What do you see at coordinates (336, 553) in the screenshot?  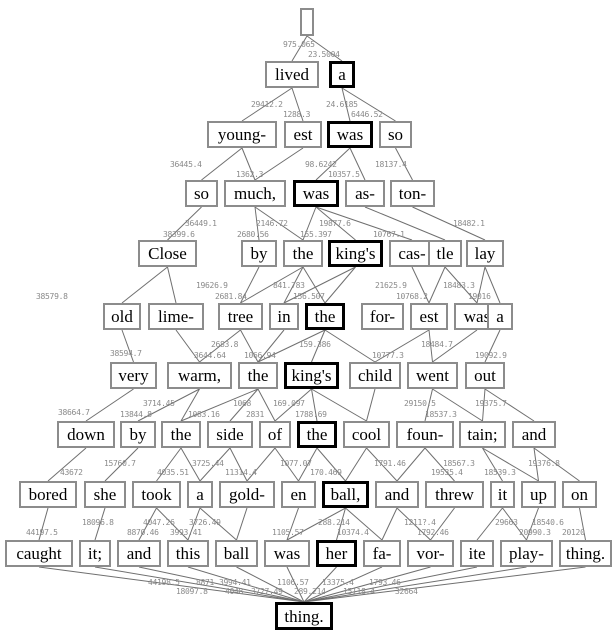 I see `lattice-node: her` at bounding box center [336, 553].